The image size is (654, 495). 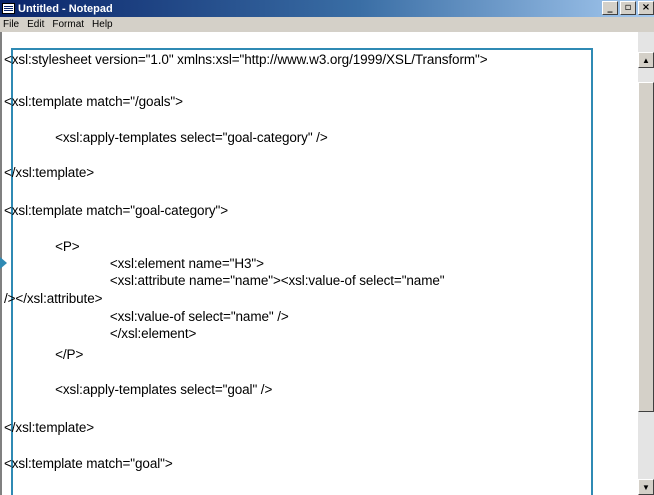 What do you see at coordinates (327, 24) in the screenshot?
I see `menu-bar: File Edit Format Help` at bounding box center [327, 24].